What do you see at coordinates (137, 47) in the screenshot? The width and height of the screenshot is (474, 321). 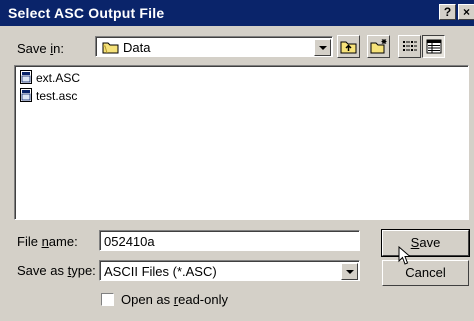 I see `save-in-value: Data` at bounding box center [137, 47].